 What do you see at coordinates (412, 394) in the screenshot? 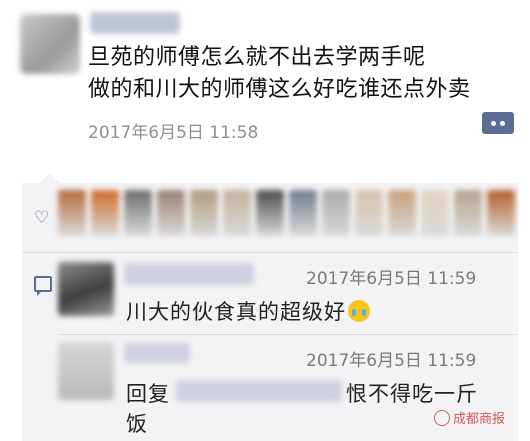
I see `comment-text: 恨不得吃一斤` at bounding box center [412, 394].